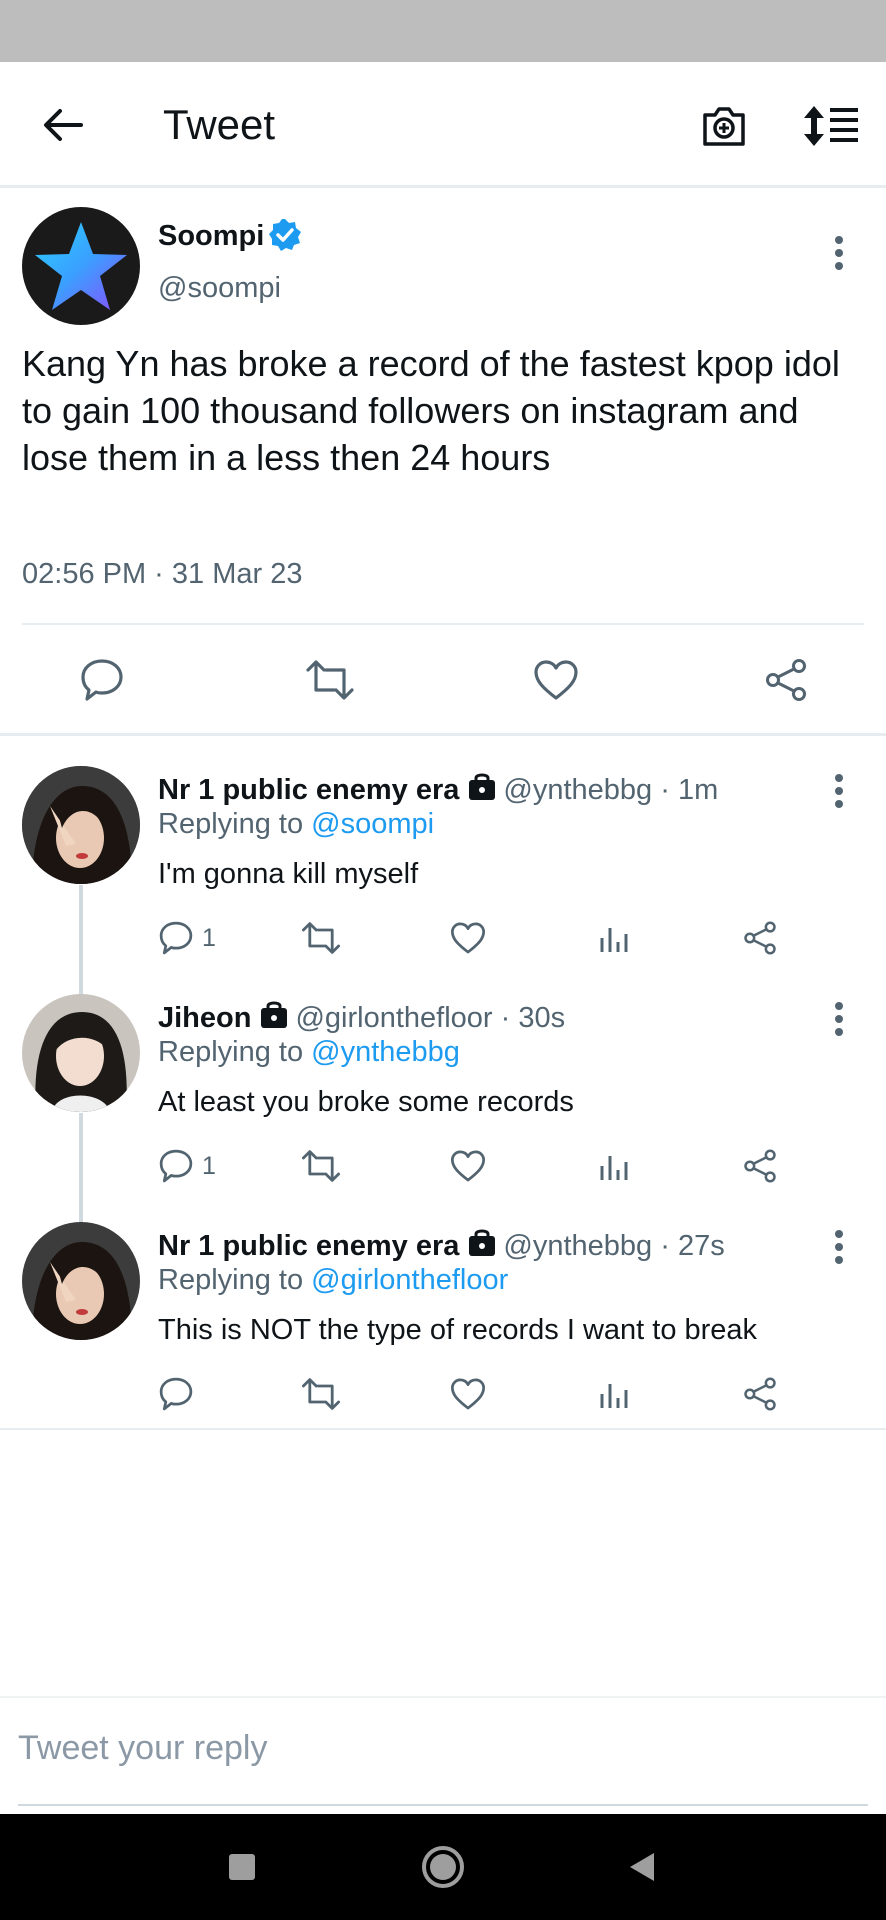 This screenshot has width=886, height=1920. I want to click on sort-button, so click(832, 126).